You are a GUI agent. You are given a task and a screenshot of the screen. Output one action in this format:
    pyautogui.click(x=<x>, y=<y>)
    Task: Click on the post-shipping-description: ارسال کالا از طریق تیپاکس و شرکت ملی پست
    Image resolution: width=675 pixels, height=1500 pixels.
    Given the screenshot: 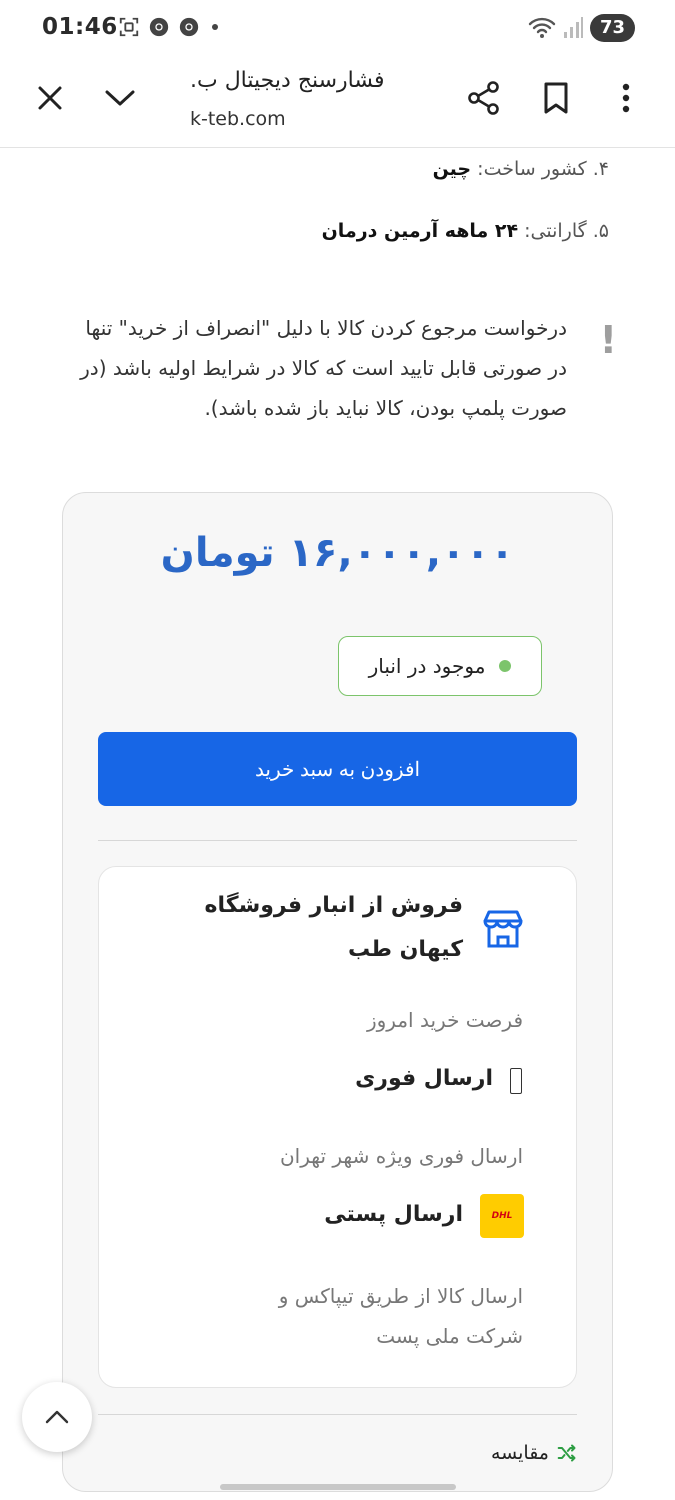 What is the action you would take?
    pyautogui.click(x=400, y=1316)
    